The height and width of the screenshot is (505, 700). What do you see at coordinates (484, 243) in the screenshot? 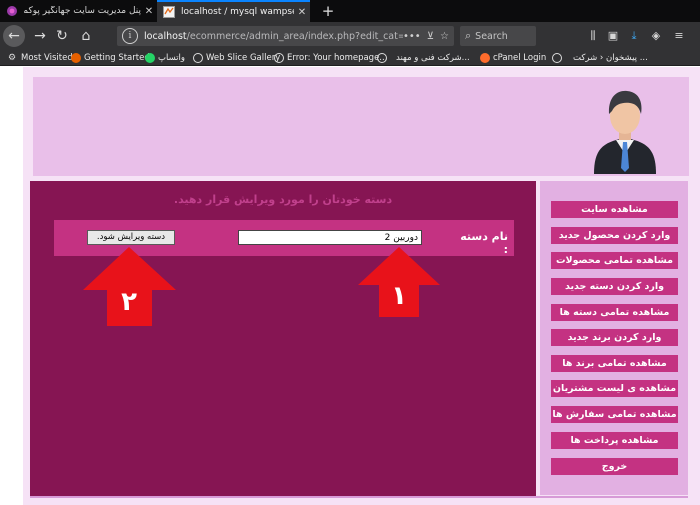
I see `category-name-label: نام دسته :` at bounding box center [484, 243].